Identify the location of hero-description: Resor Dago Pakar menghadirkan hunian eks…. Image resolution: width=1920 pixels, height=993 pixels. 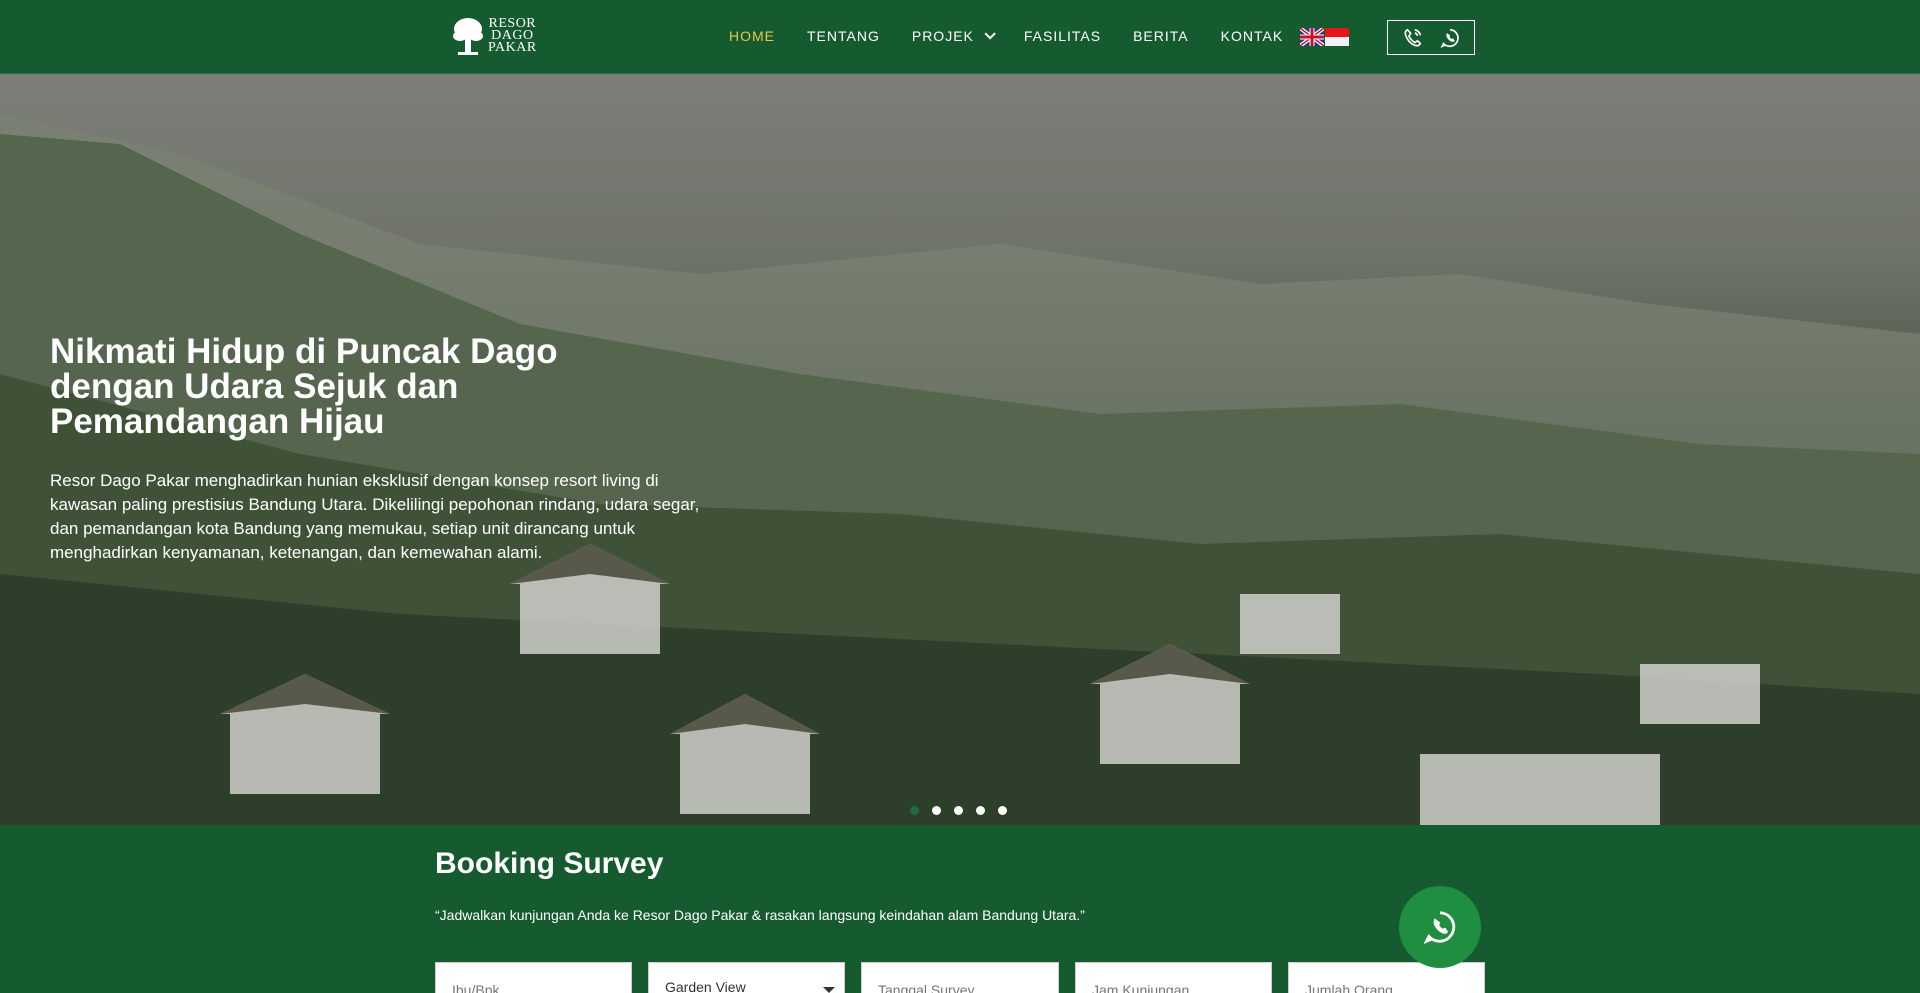
(375, 516).